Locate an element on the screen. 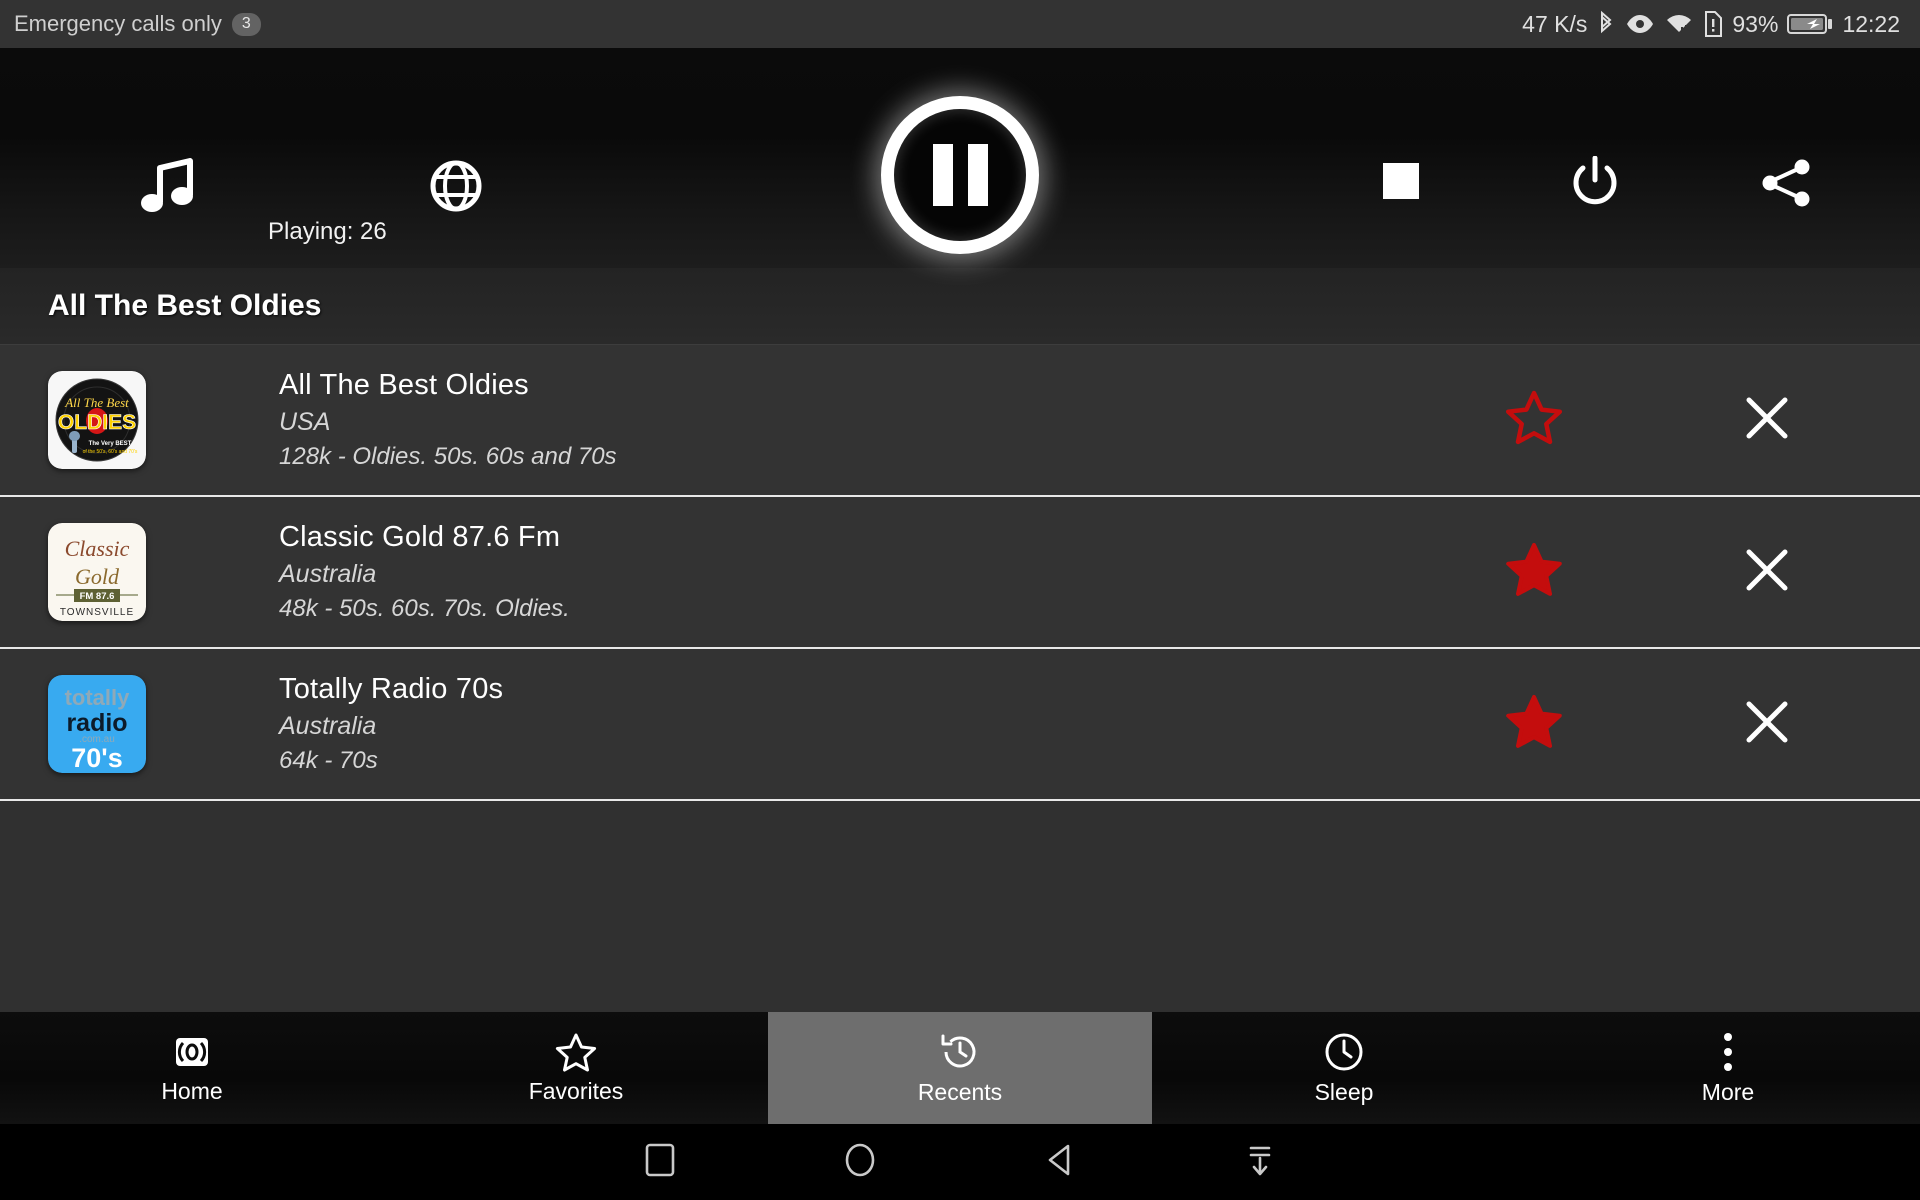  station-description: 64k - 70s is located at coordinates (328, 760).